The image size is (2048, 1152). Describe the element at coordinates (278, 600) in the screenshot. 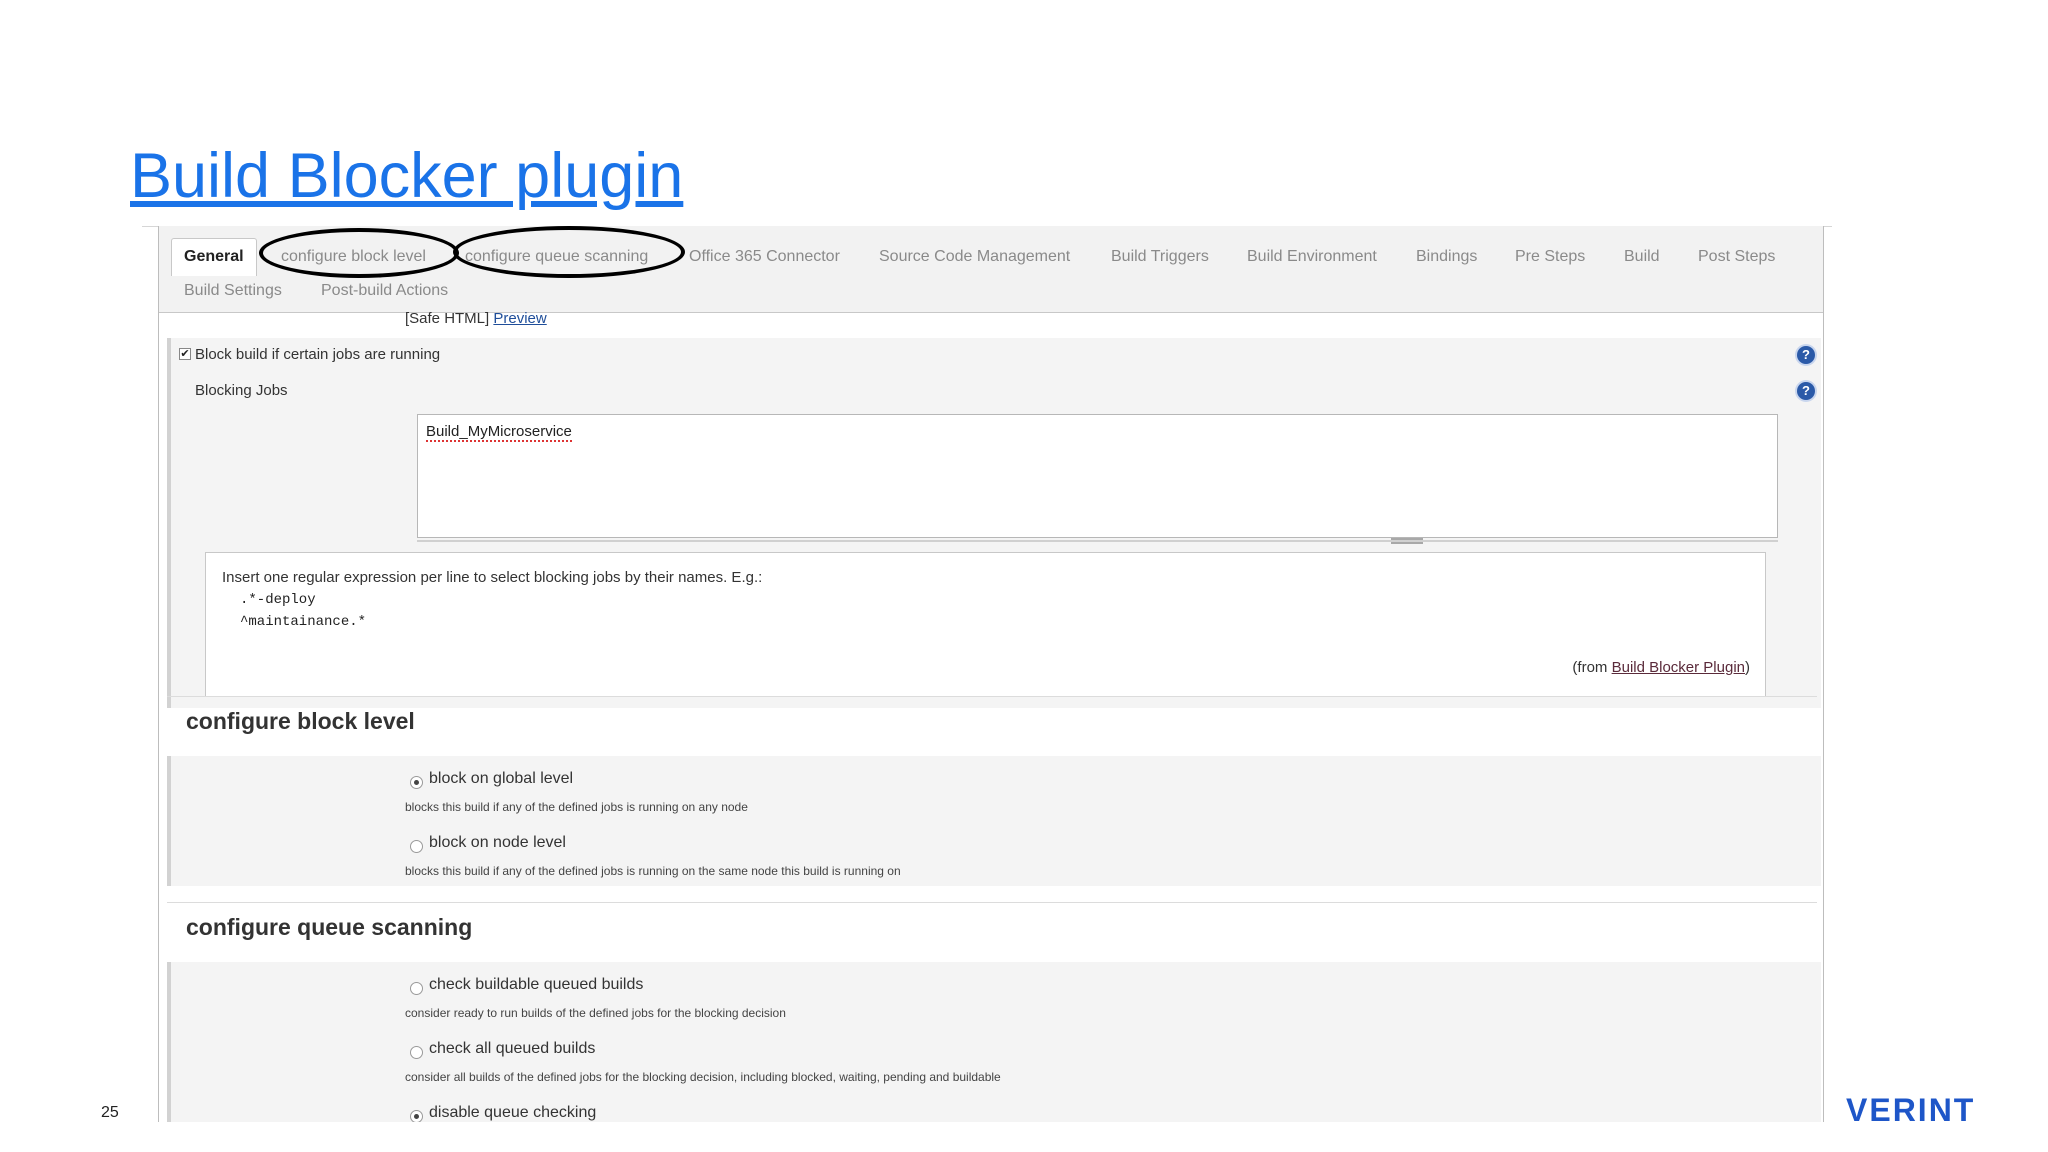

I see `help-example-1: .*-deploy` at that location.